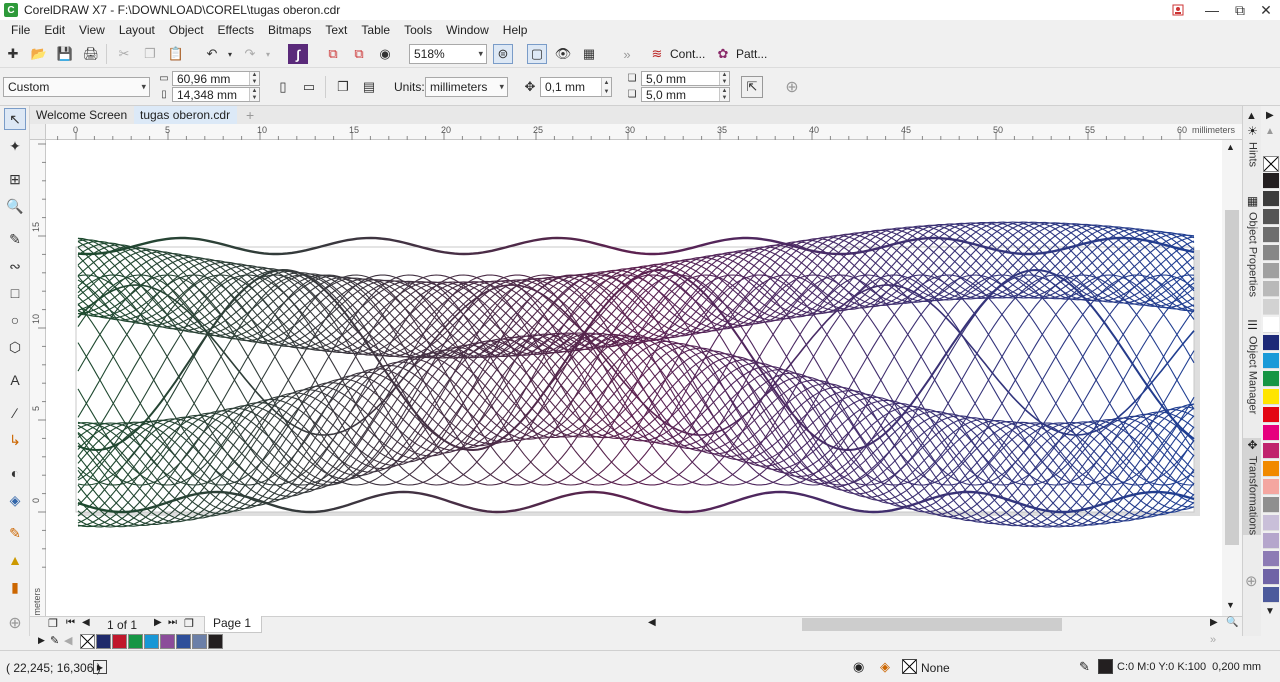 The height and width of the screenshot is (682, 1280). Describe the element at coordinates (515, 30) in the screenshot. I see `menu-help: Help` at that location.